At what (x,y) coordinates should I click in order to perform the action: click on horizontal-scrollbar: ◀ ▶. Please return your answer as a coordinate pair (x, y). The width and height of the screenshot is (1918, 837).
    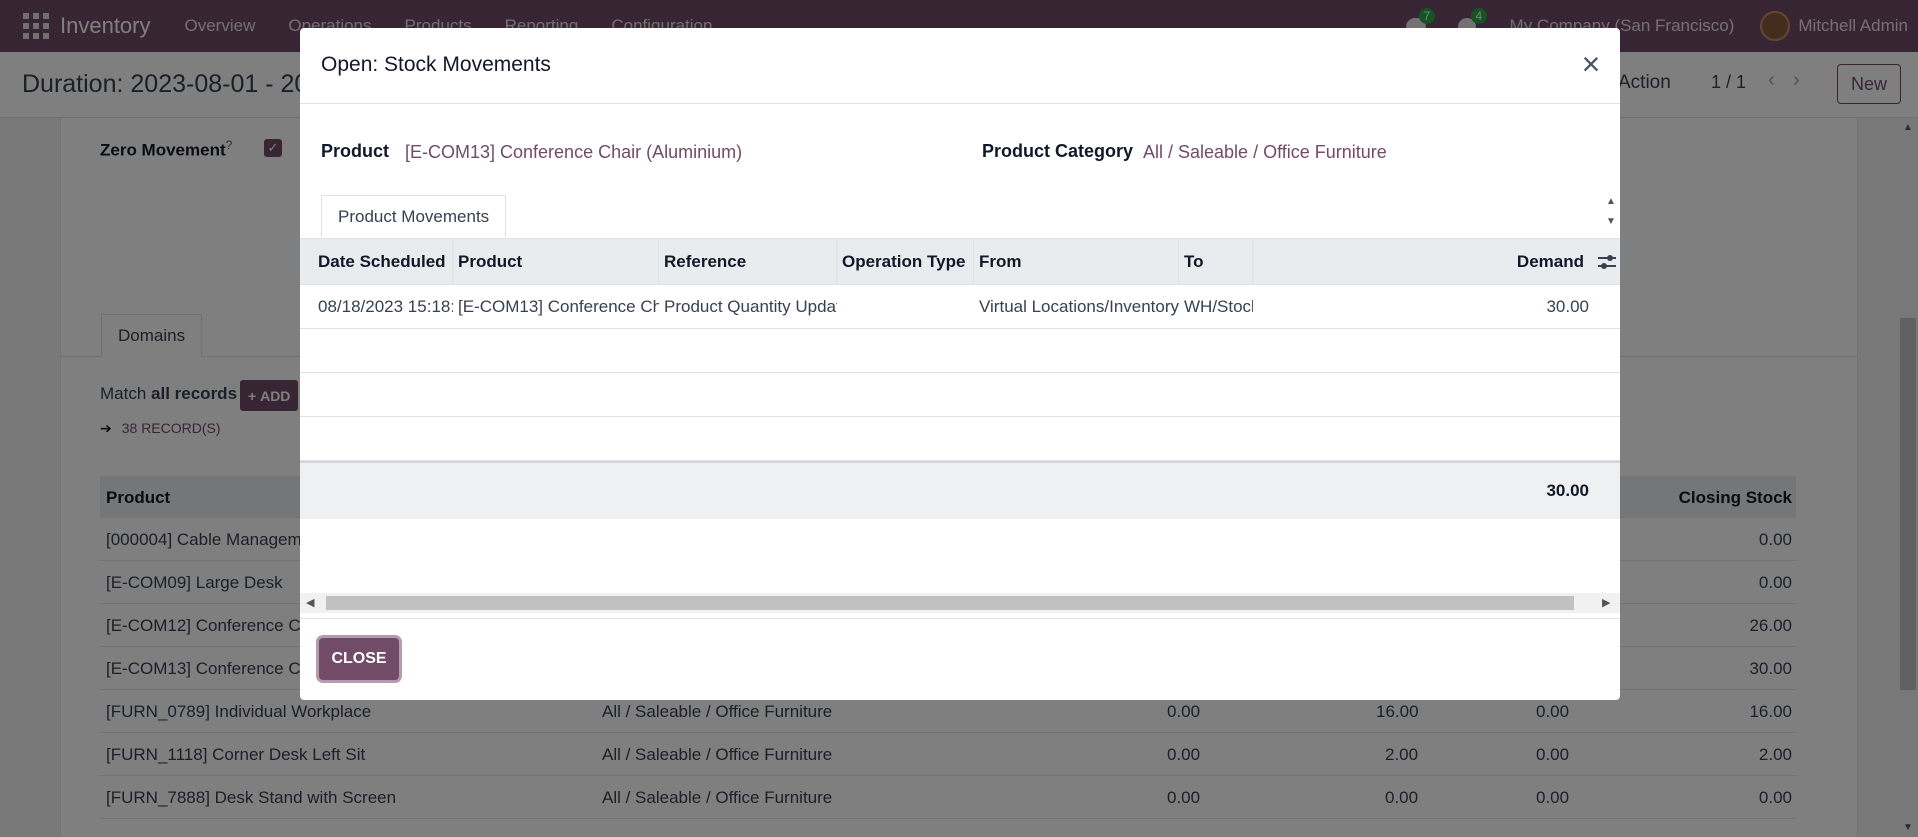
    Looking at the image, I should click on (960, 603).